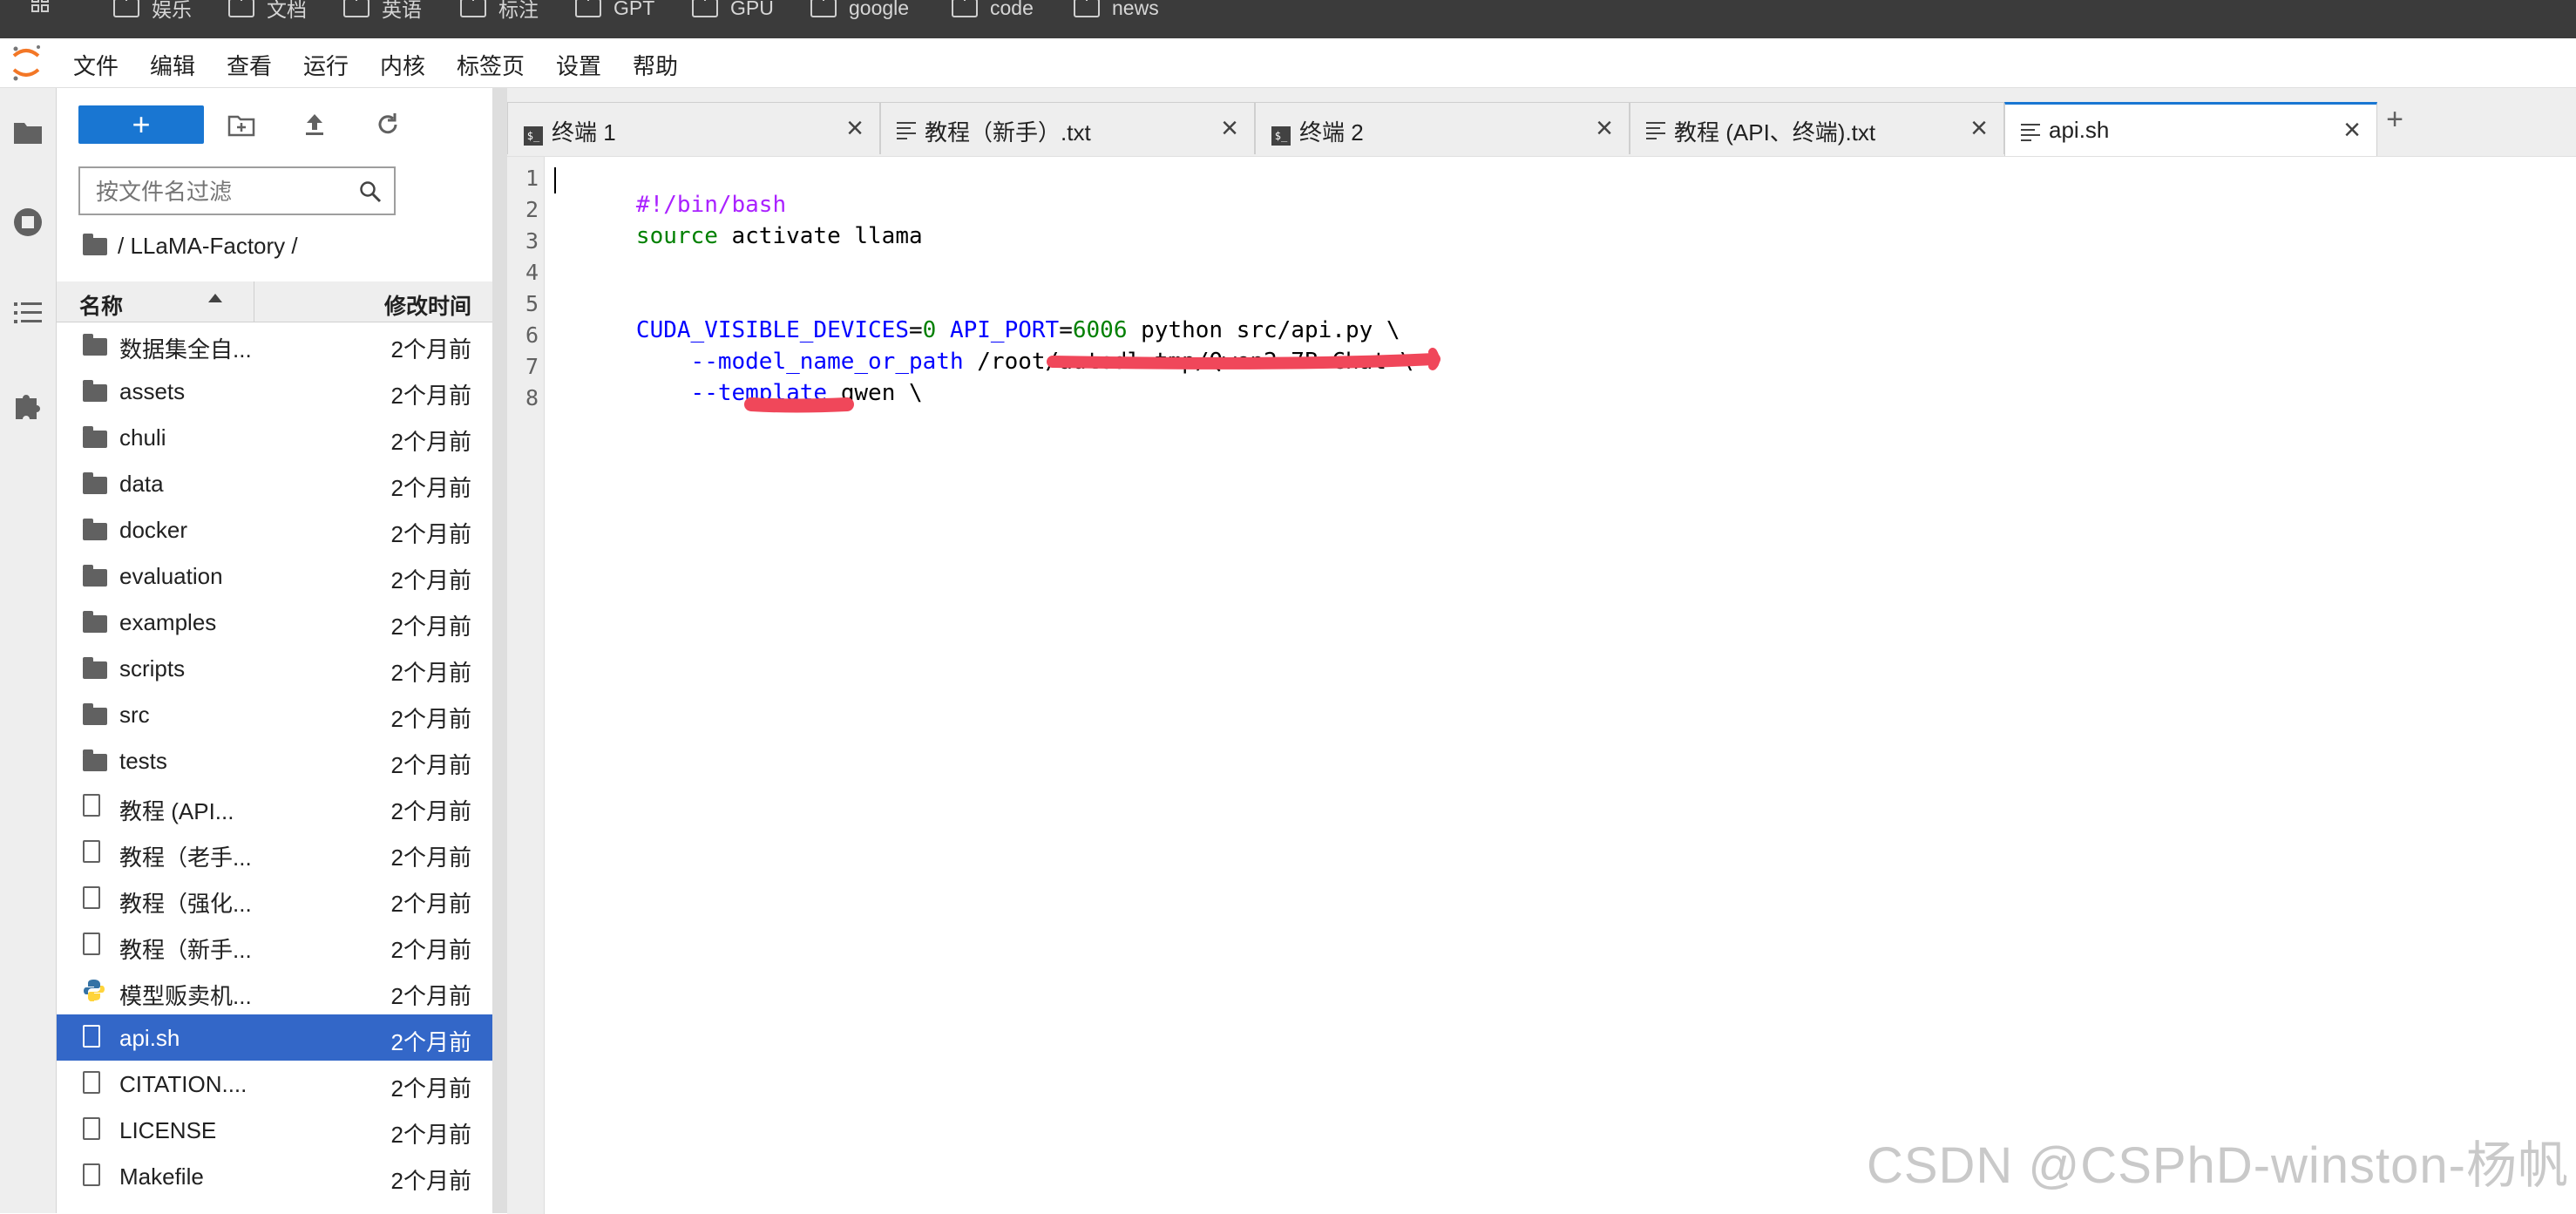 The height and width of the screenshot is (1214, 2576). Describe the element at coordinates (500, 10) in the screenshot. I see `bookmark-item: 标注` at that location.